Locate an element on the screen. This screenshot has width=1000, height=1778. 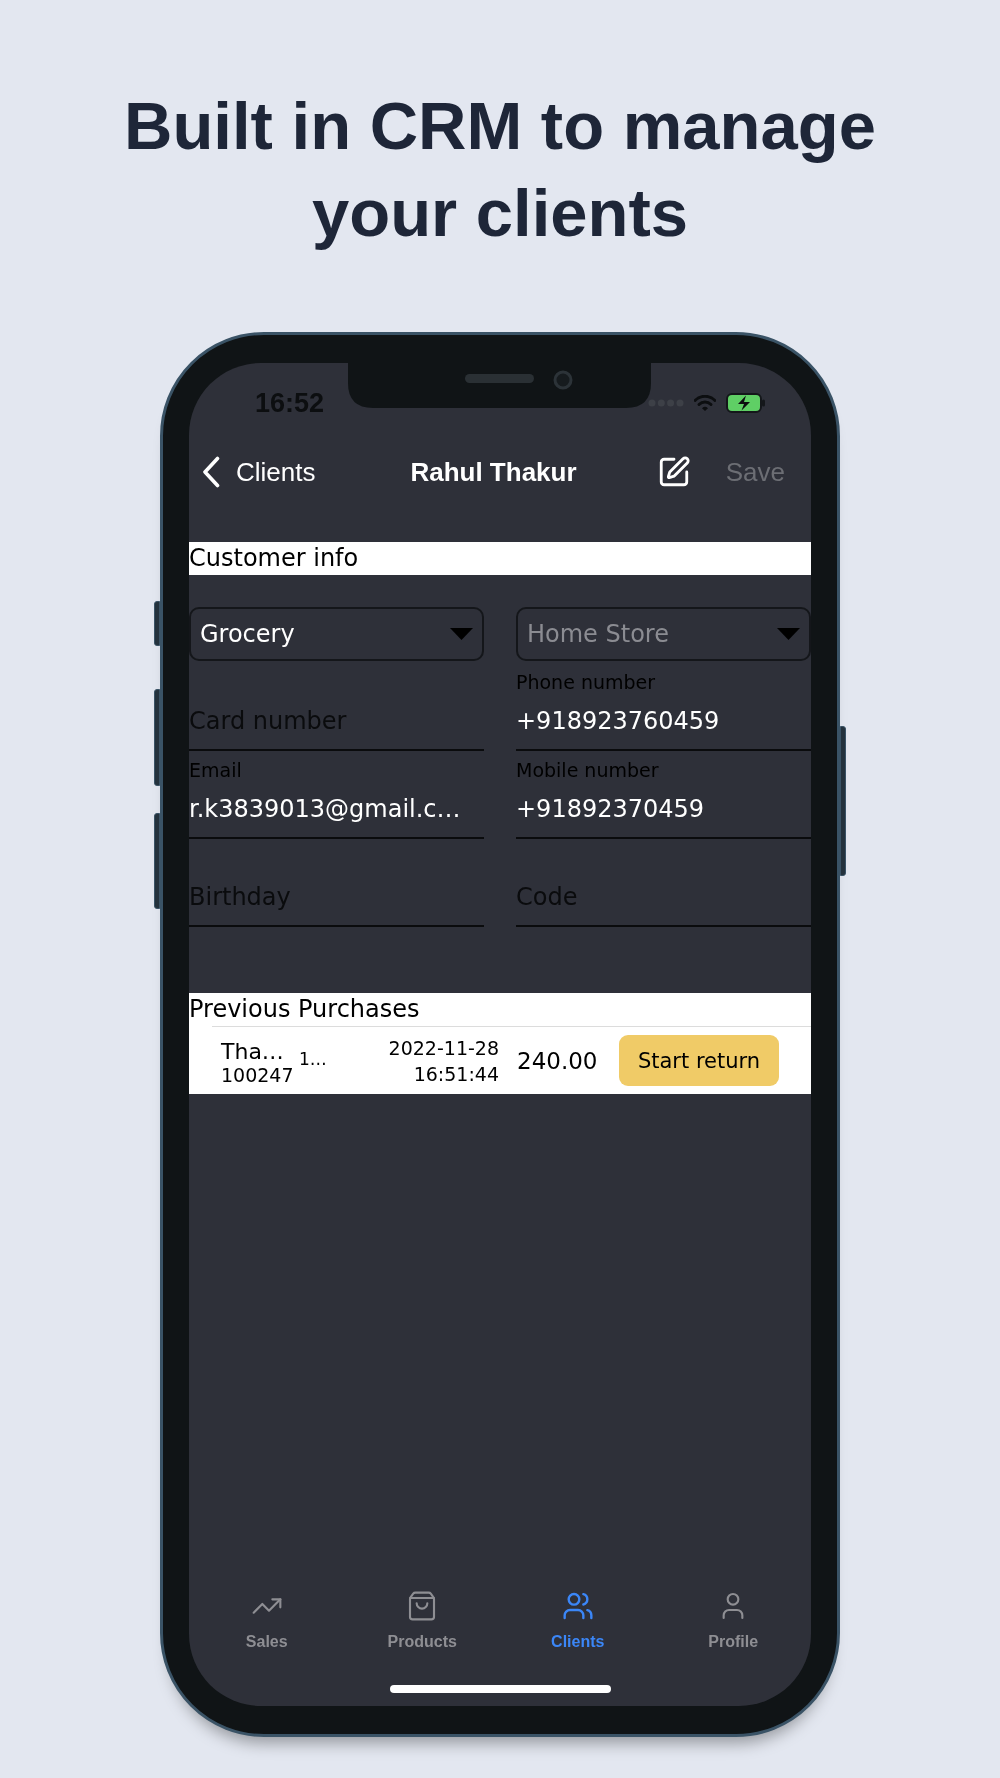
screen-title: Rahul Thakur is located at coordinates (493, 472).